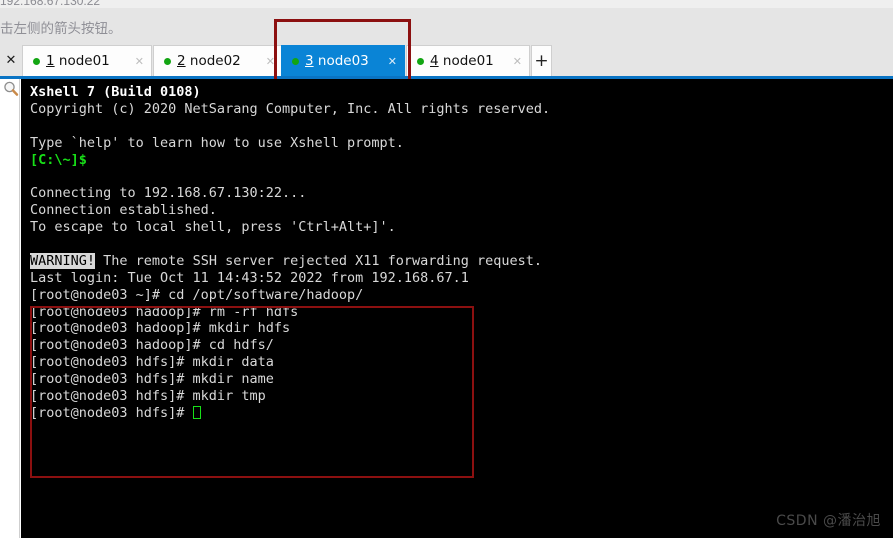 This screenshot has height=538, width=893. What do you see at coordinates (63, 260) in the screenshot?
I see `terminal-text: WARNING!` at bounding box center [63, 260].